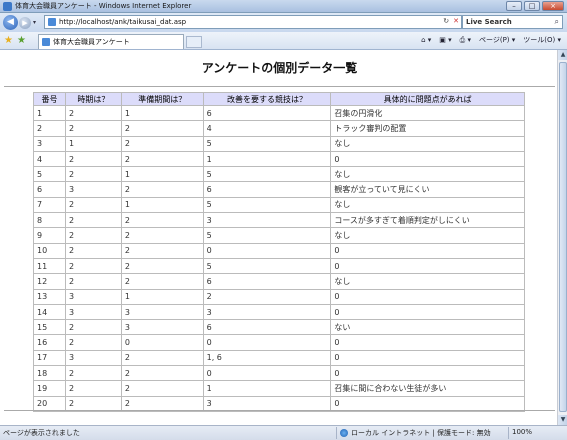 This screenshot has height=440, width=567. What do you see at coordinates (445, 40) in the screenshot?
I see `feeds-button: ▣ ▾` at bounding box center [445, 40].